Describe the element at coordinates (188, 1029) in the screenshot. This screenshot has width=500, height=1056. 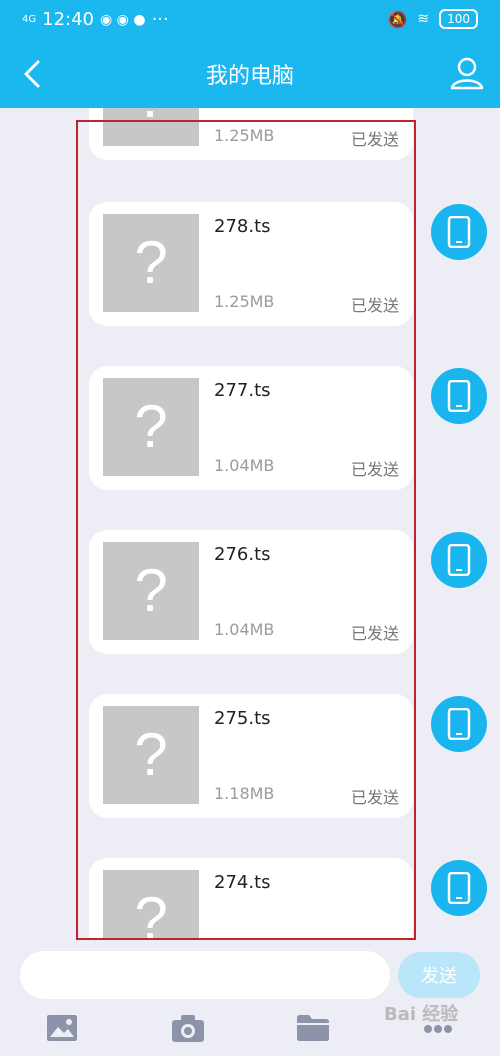
I see `camera-icon` at that location.